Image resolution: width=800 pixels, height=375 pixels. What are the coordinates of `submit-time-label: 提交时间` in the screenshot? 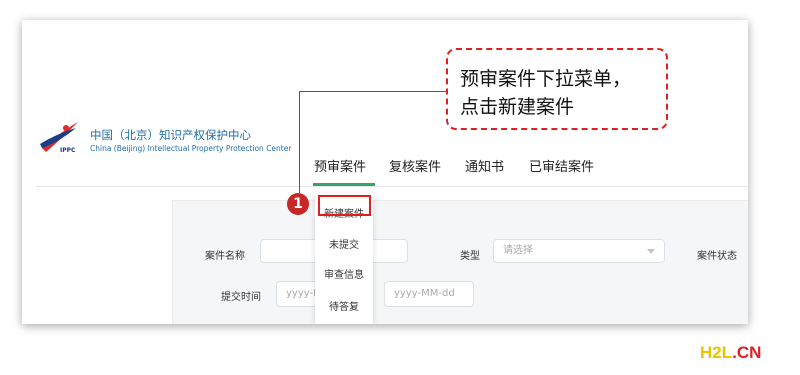 It's located at (241, 297).